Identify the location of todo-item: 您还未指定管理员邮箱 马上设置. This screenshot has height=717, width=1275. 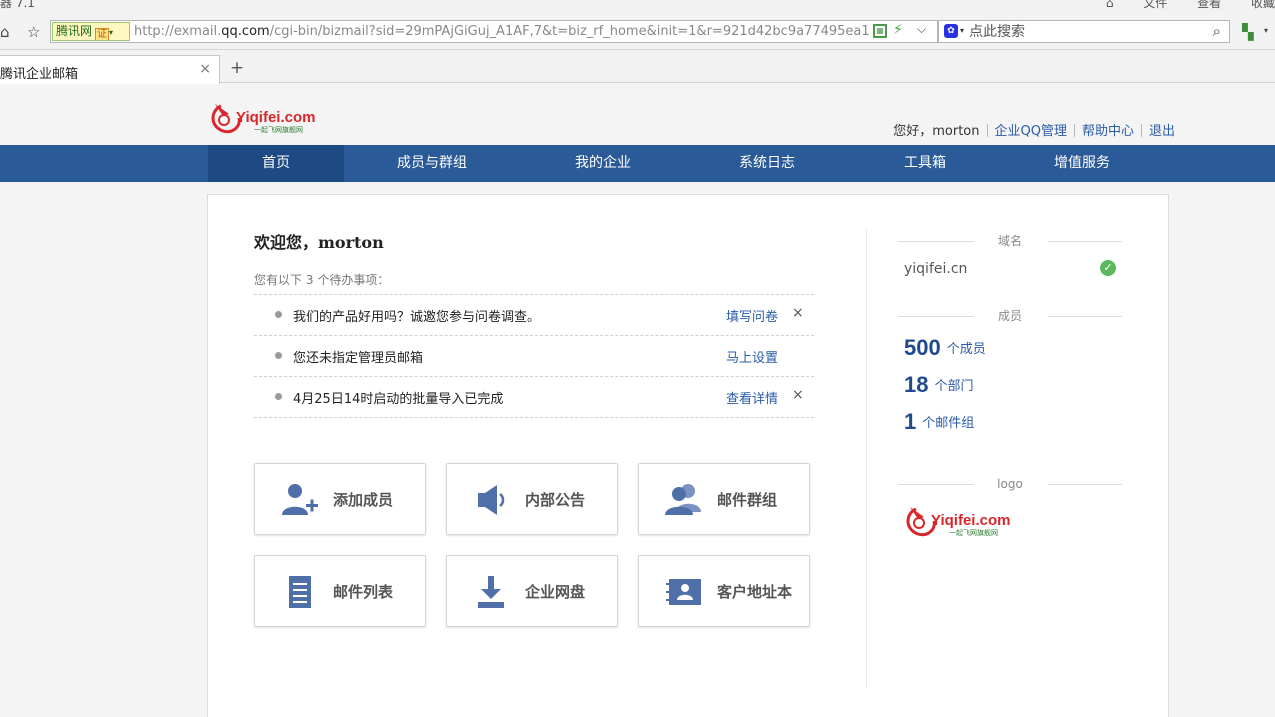
(534, 356).